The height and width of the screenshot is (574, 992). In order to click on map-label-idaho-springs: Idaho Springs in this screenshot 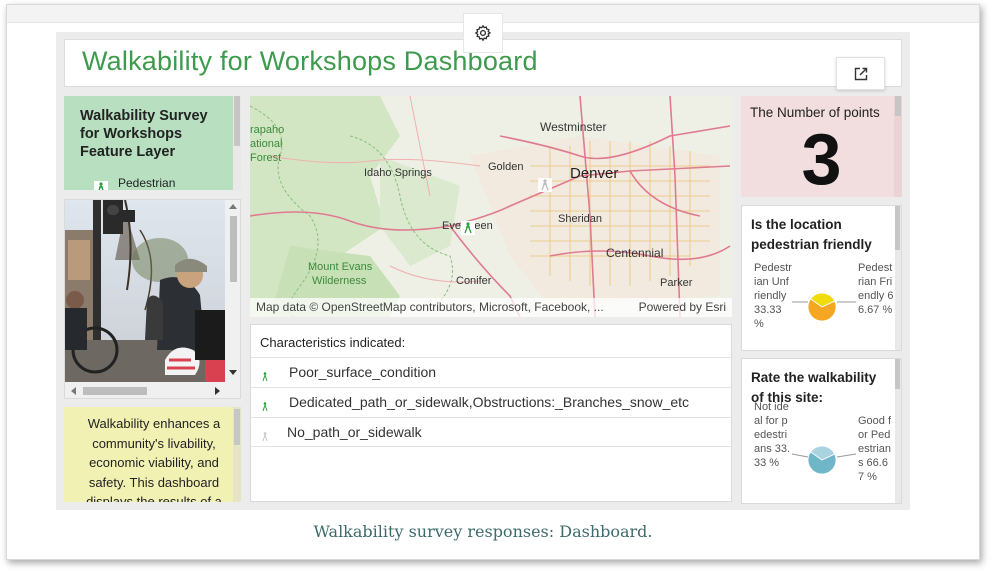, I will do `click(398, 173)`.